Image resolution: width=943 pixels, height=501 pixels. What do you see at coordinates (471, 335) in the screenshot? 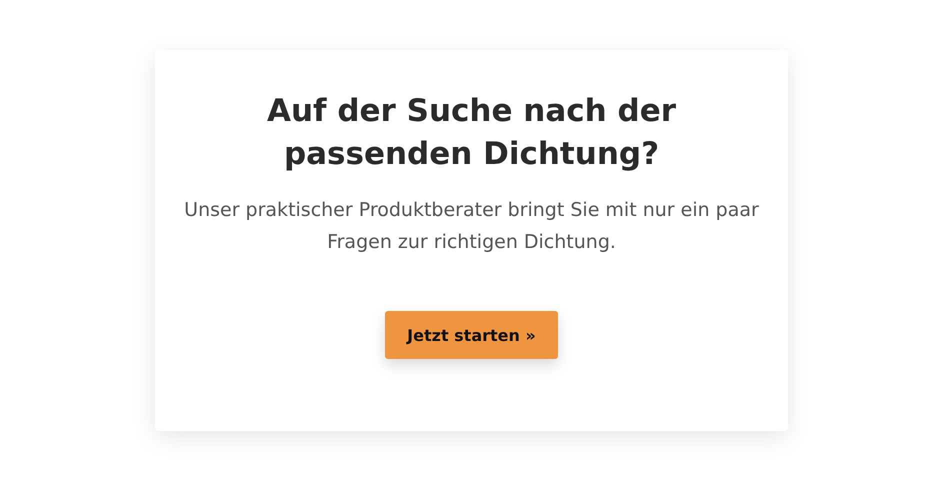
I see `start-button: Jetzt starten »` at bounding box center [471, 335].